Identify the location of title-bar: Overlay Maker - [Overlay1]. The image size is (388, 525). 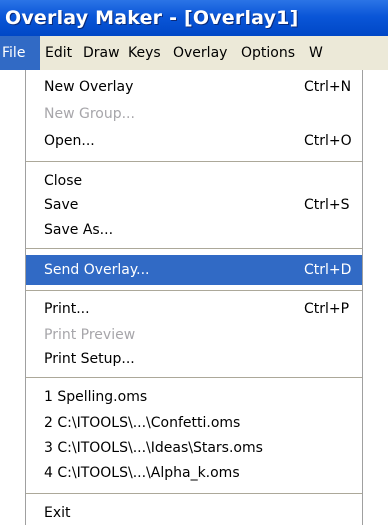
(194, 18).